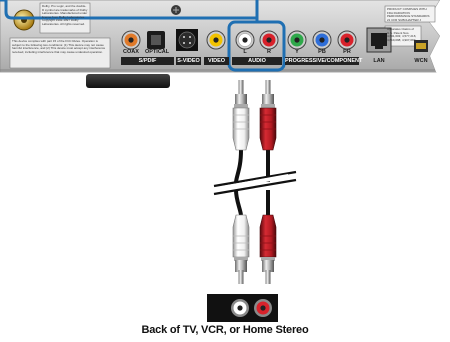 The image size is (450, 342). I want to click on component-pr-jack, so click(347, 40).